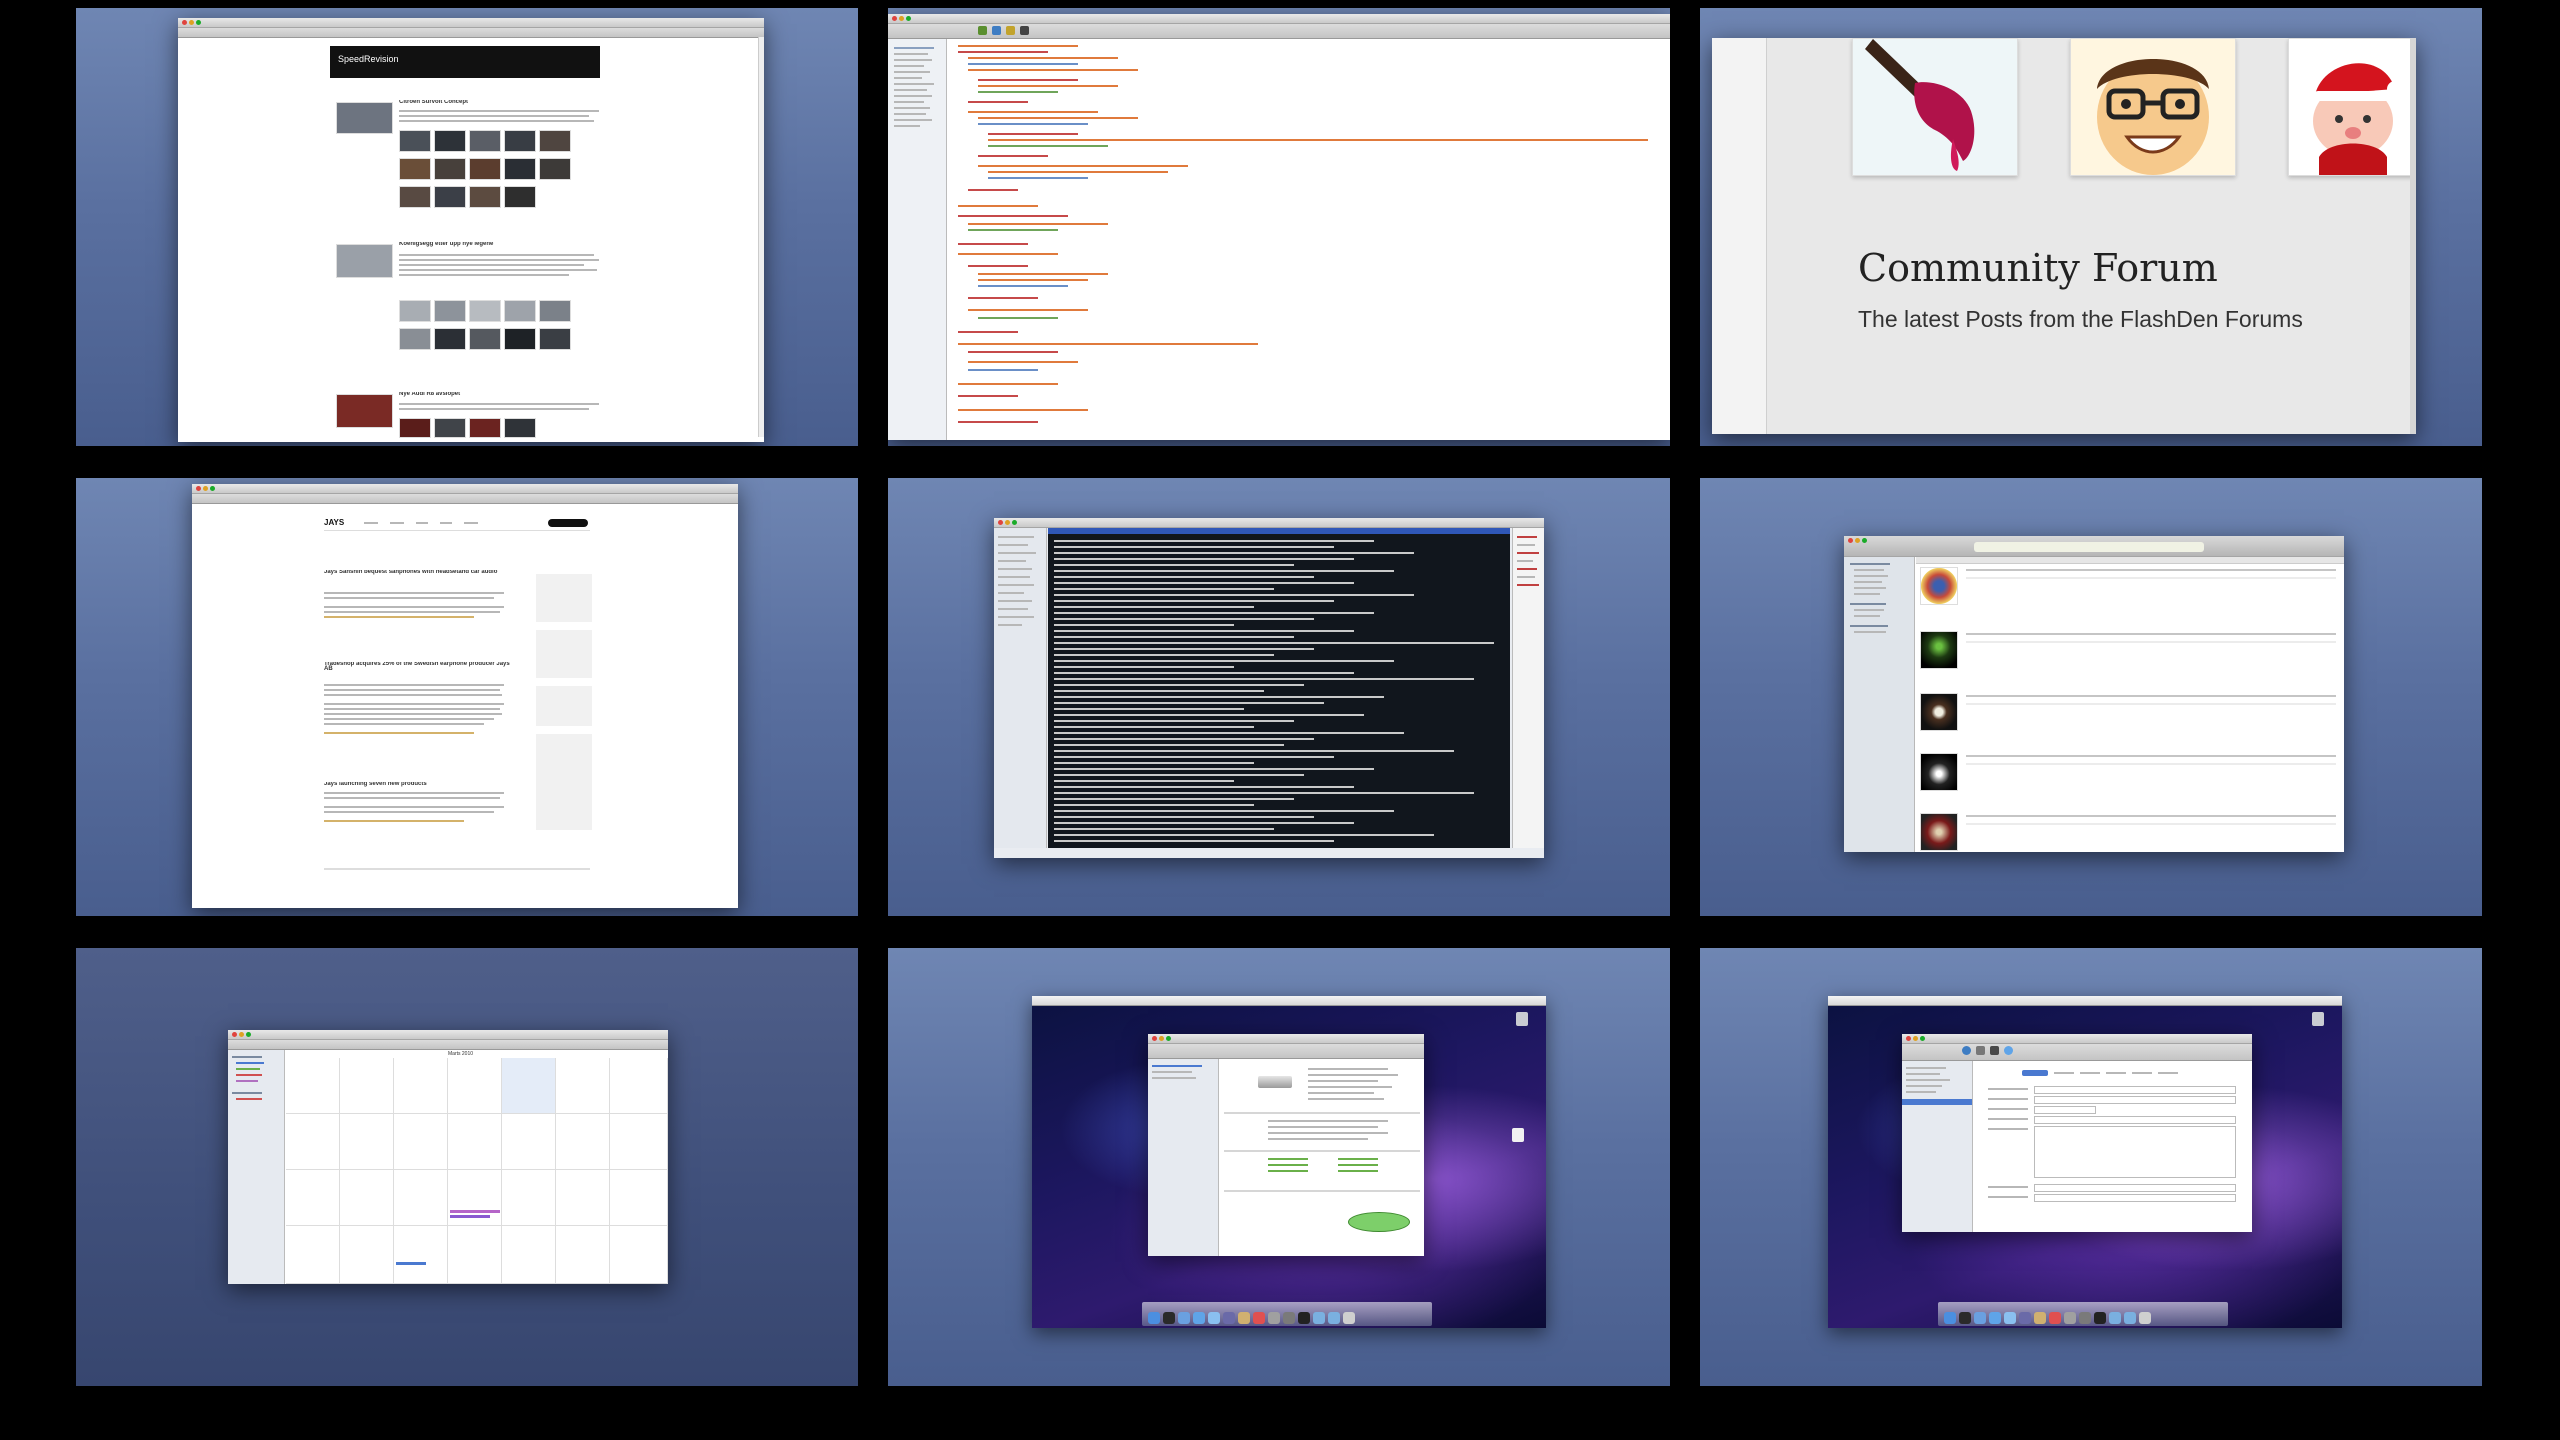 Image resolution: width=2560 pixels, height=1440 pixels. I want to click on terminal-sidebar, so click(1020, 688).